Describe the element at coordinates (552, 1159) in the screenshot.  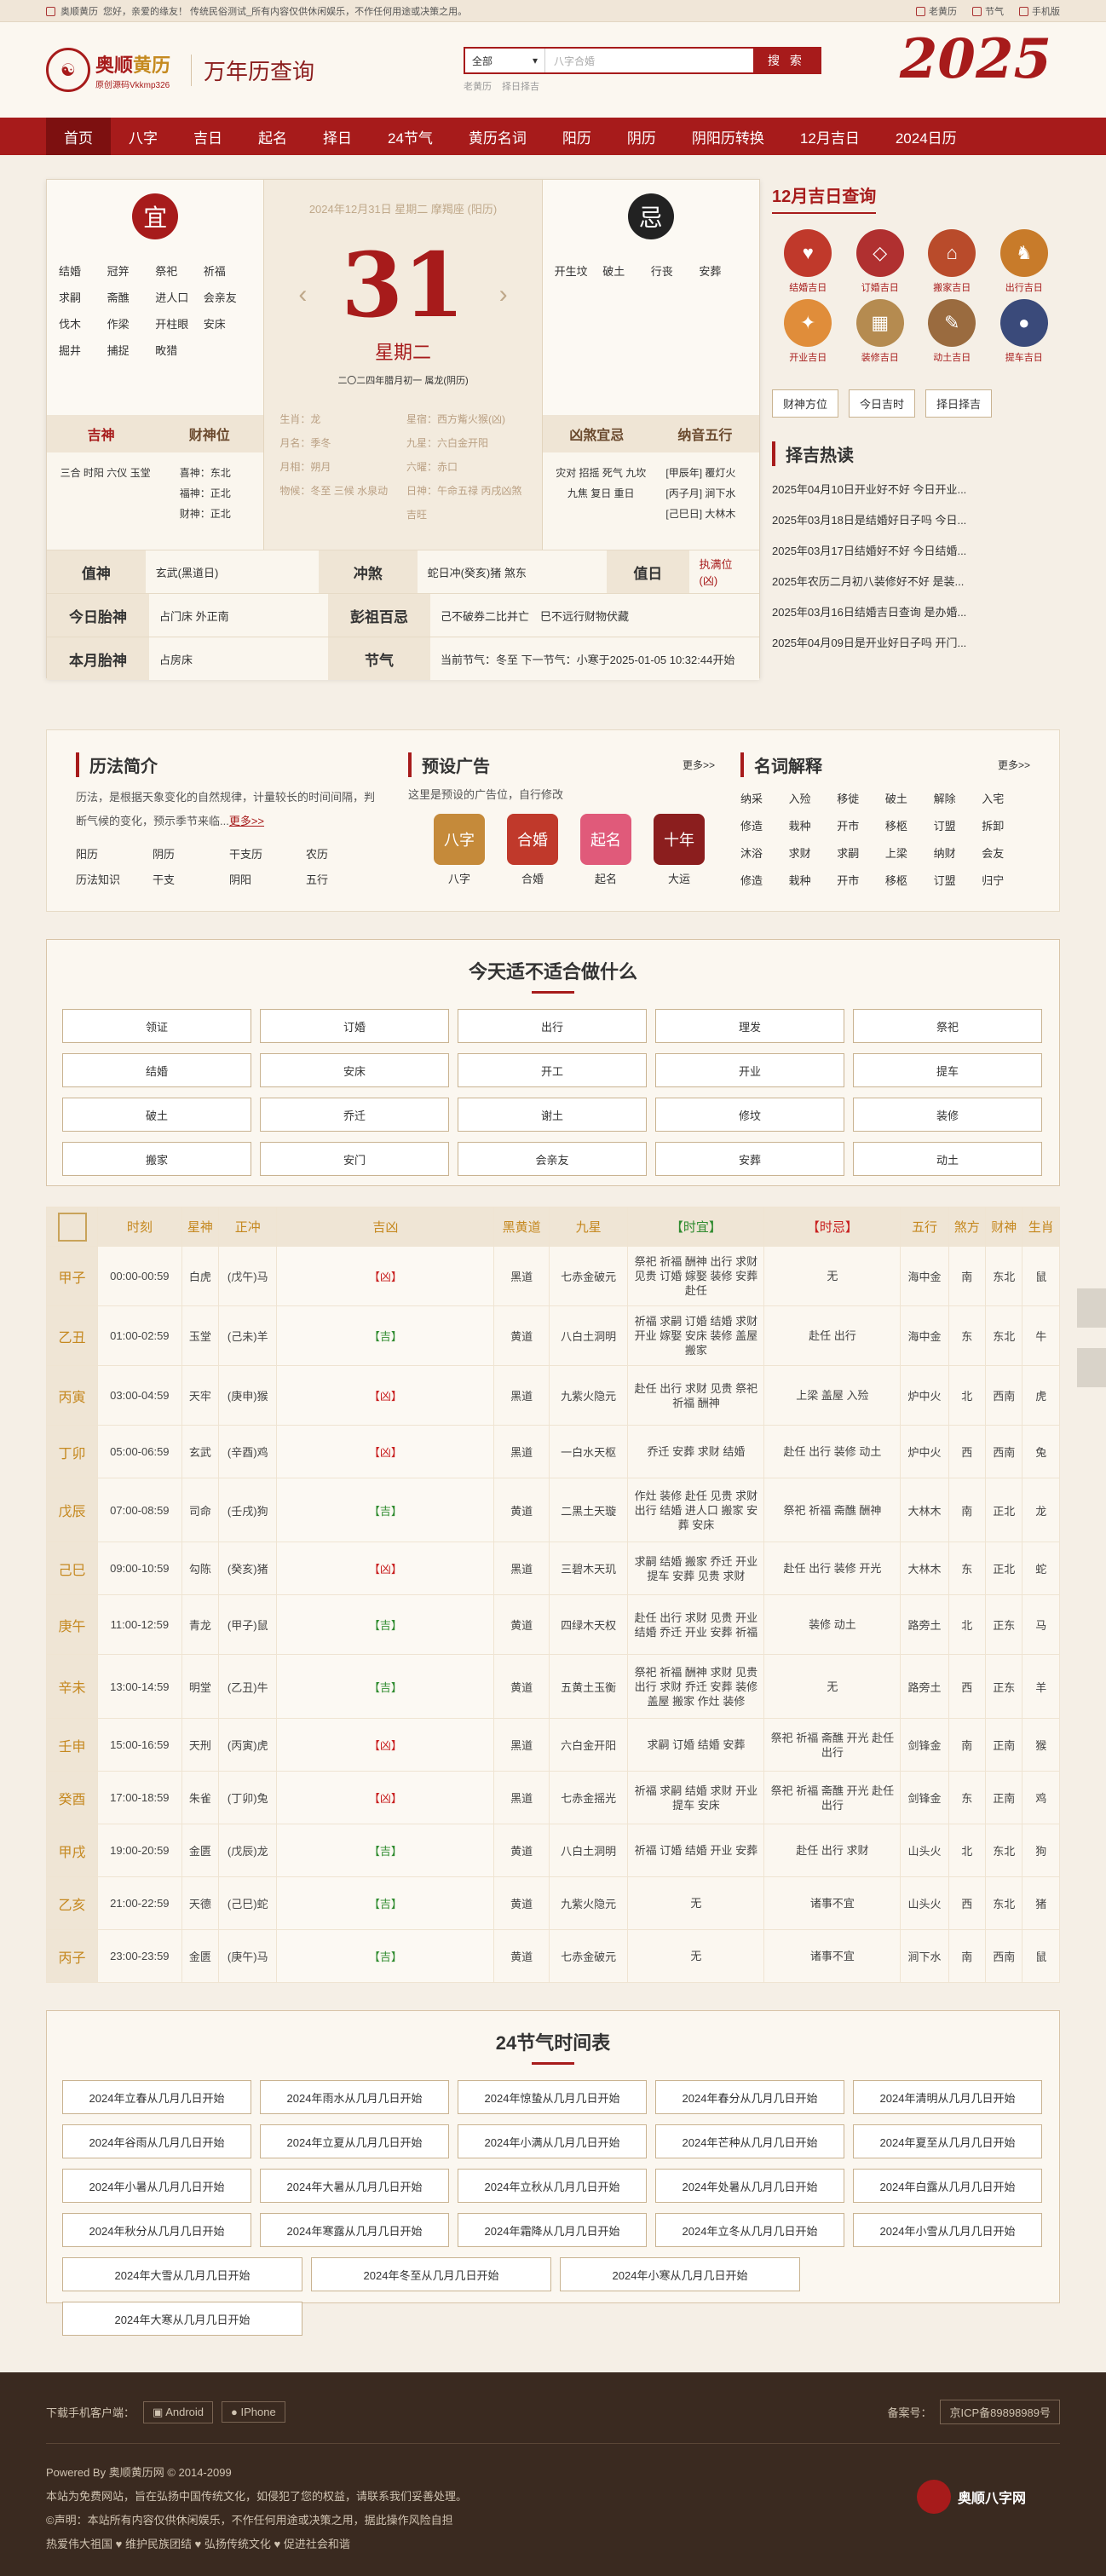
I see `suitable-button: 会亲友` at that location.